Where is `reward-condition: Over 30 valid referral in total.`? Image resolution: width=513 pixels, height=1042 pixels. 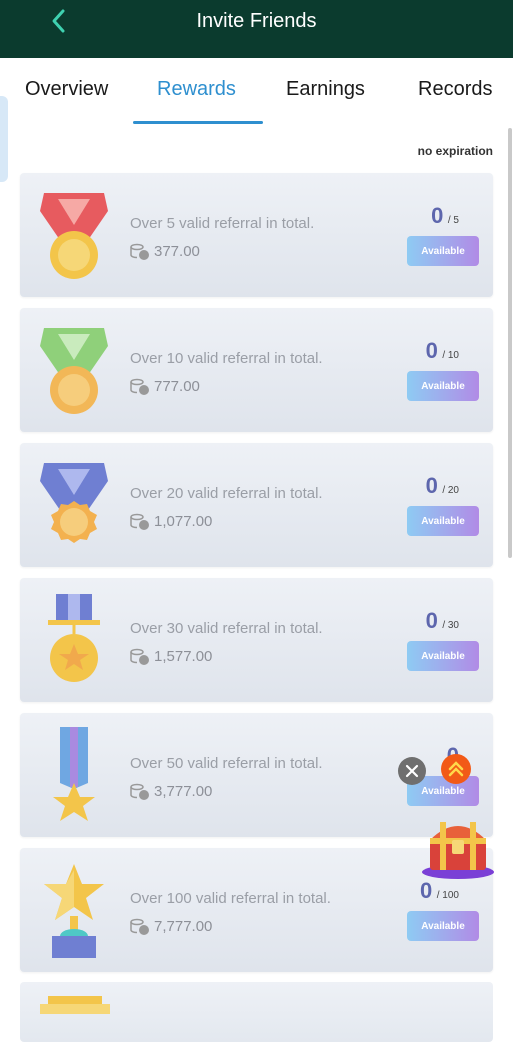 reward-condition: Over 30 valid referral in total. is located at coordinates (226, 628).